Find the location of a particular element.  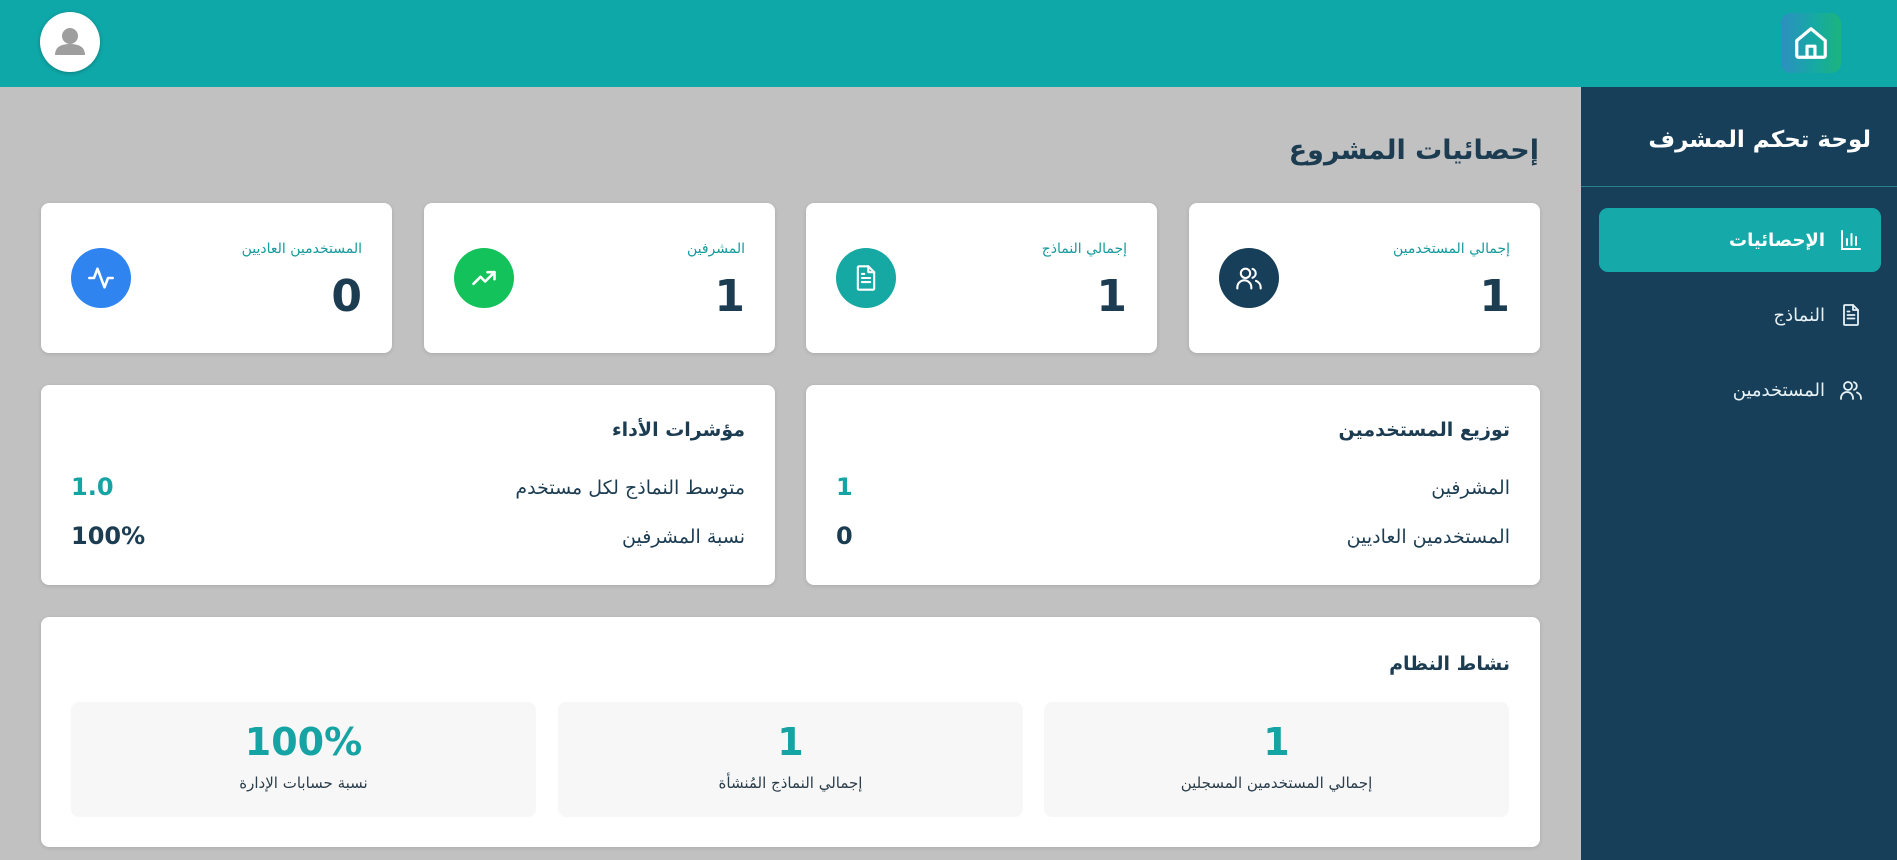

performance-row-value: 1.0 is located at coordinates (92, 487).